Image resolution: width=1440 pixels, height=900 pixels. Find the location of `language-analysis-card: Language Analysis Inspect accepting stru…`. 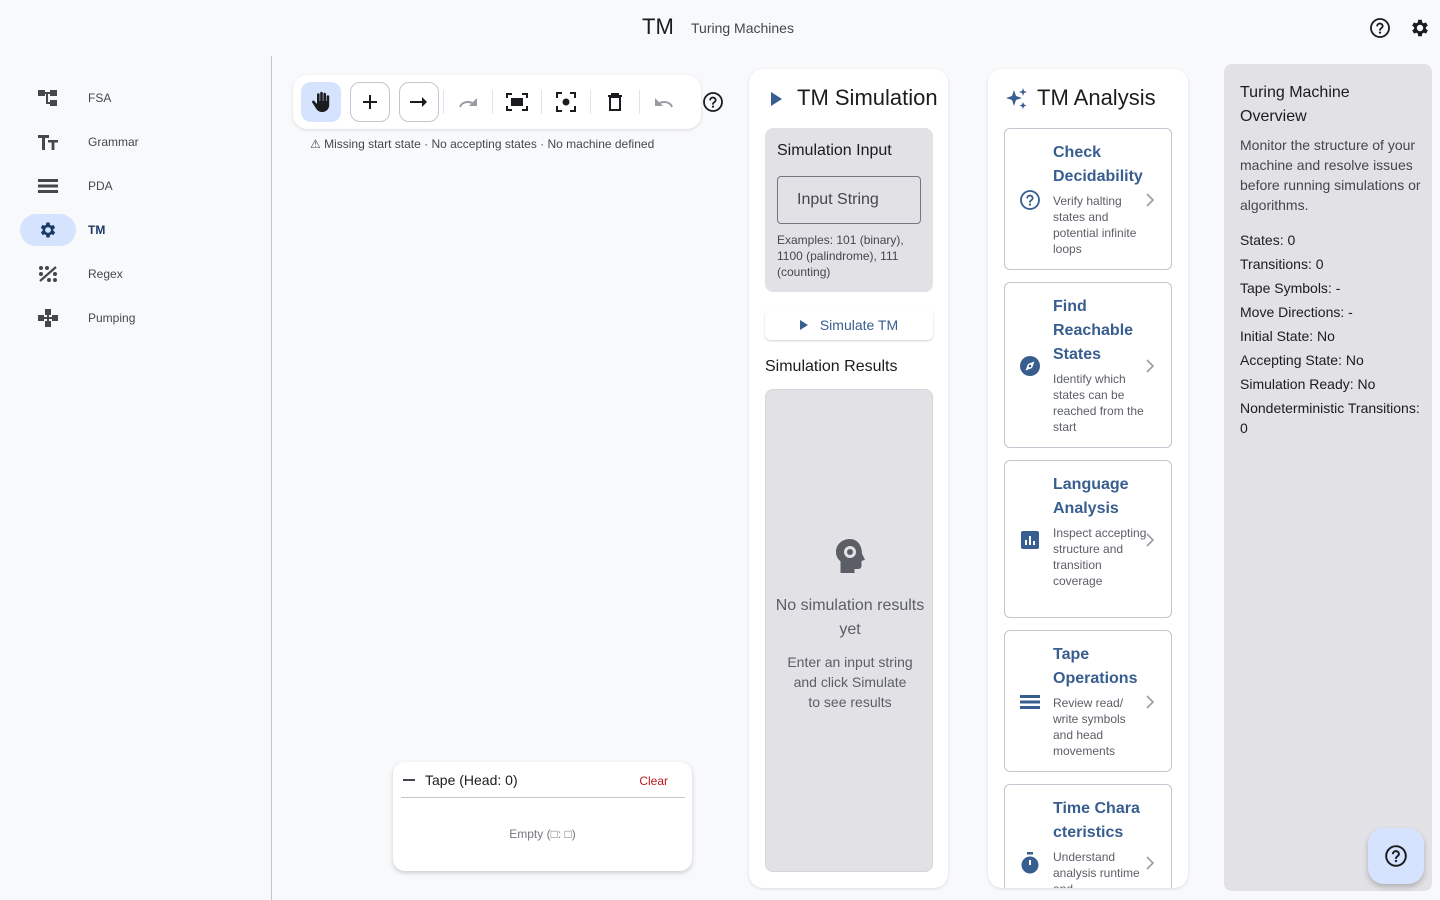

language-analysis-card: Language Analysis Inspect accepting stru… is located at coordinates (1088, 539).